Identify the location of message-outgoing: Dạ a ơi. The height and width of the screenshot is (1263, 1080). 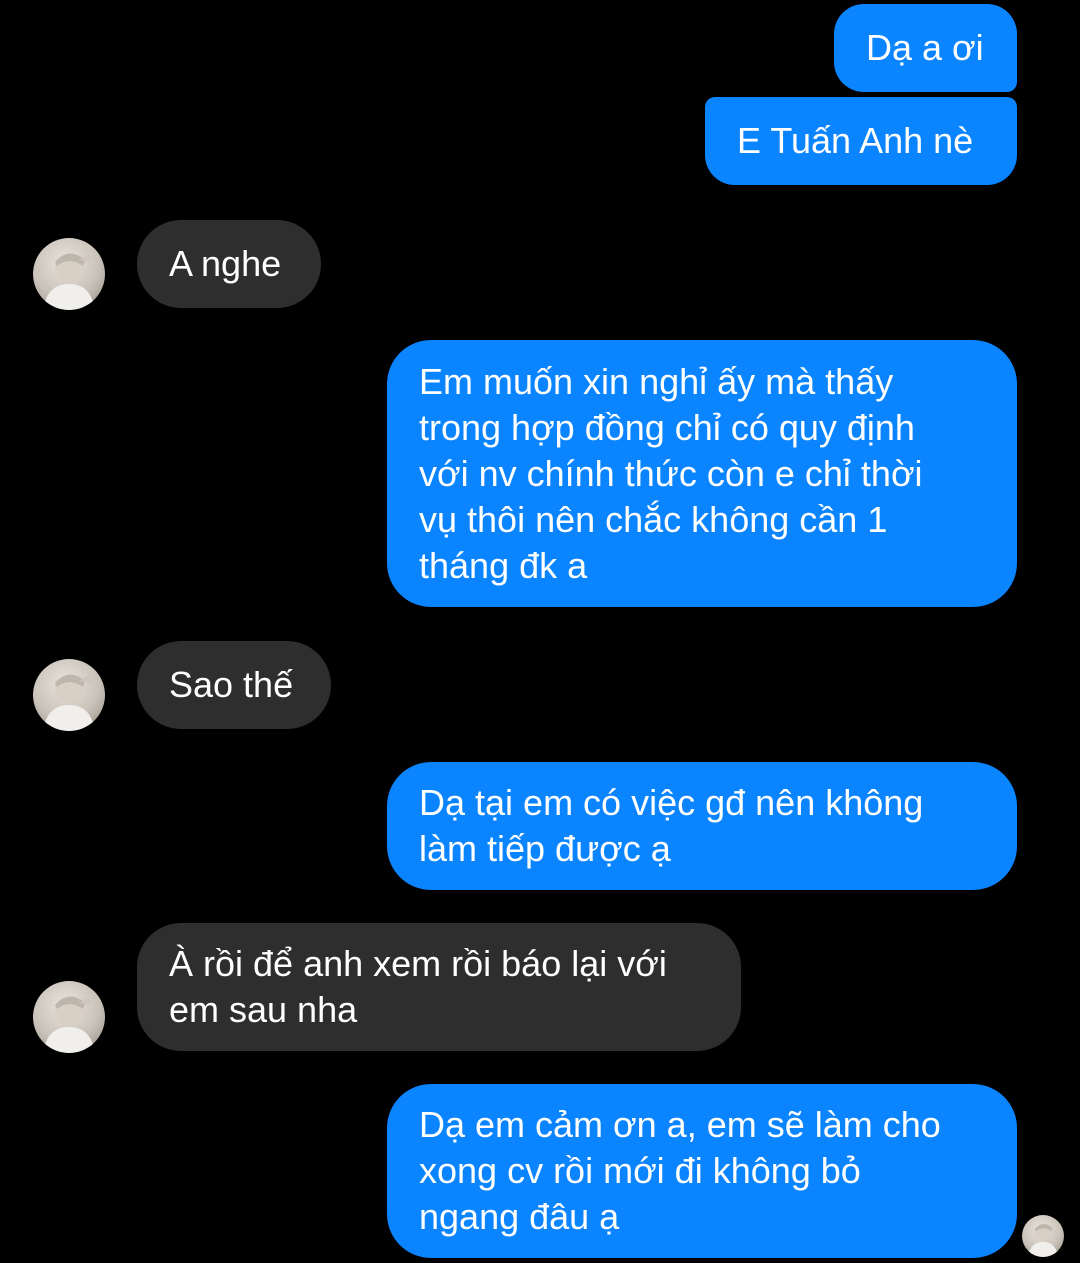
(925, 48).